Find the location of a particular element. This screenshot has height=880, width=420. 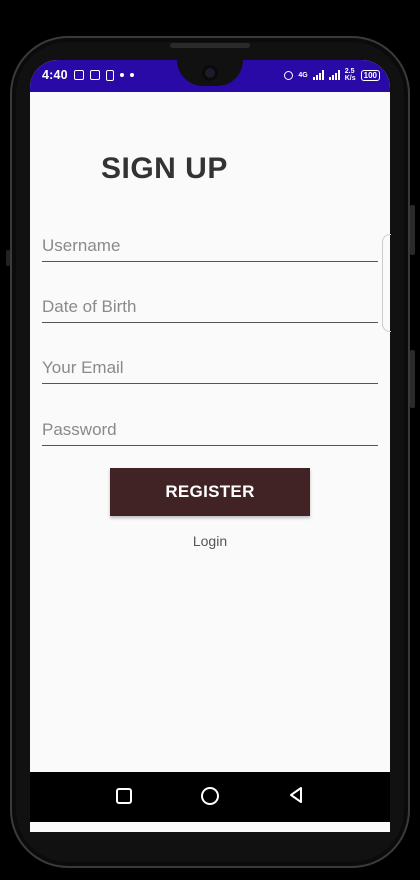

page-title: SIGN UP is located at coordinates (164, 168).